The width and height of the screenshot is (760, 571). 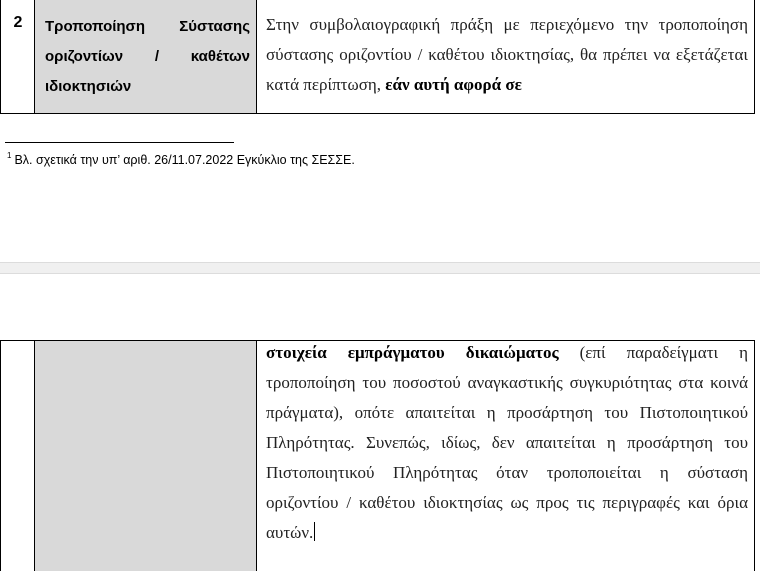 What do you see at coordinates (9, 155) in the screenshot?
I see `footnote-marker: 1` at bounding box center [9, 155].